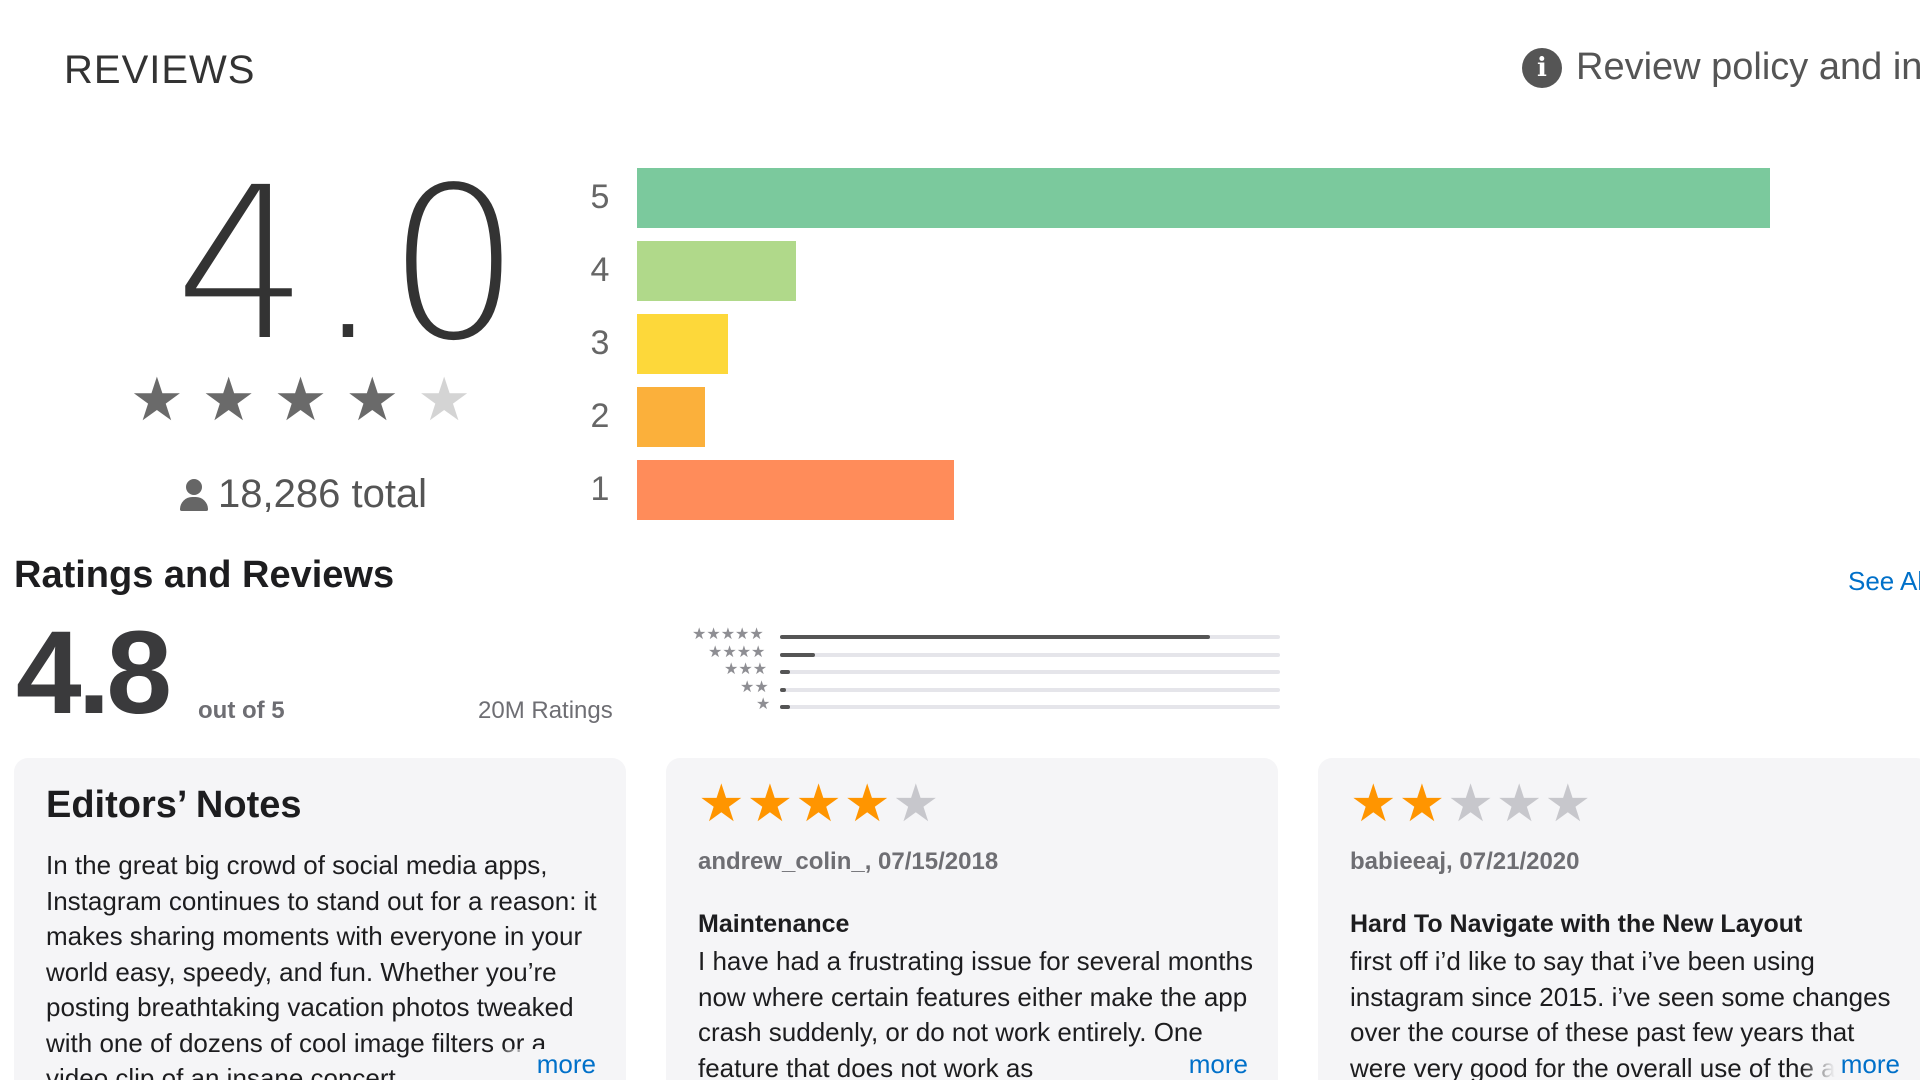 This screenshot has width=1920, height=1080. I want to click on gp-histogram-label: 5, so click(600, 197).